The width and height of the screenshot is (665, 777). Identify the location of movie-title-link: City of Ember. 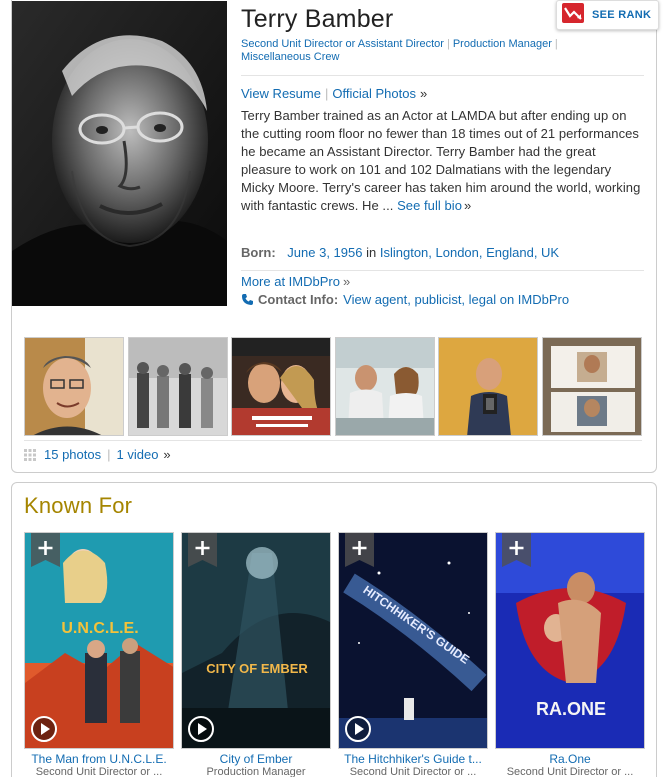
(256, 759).